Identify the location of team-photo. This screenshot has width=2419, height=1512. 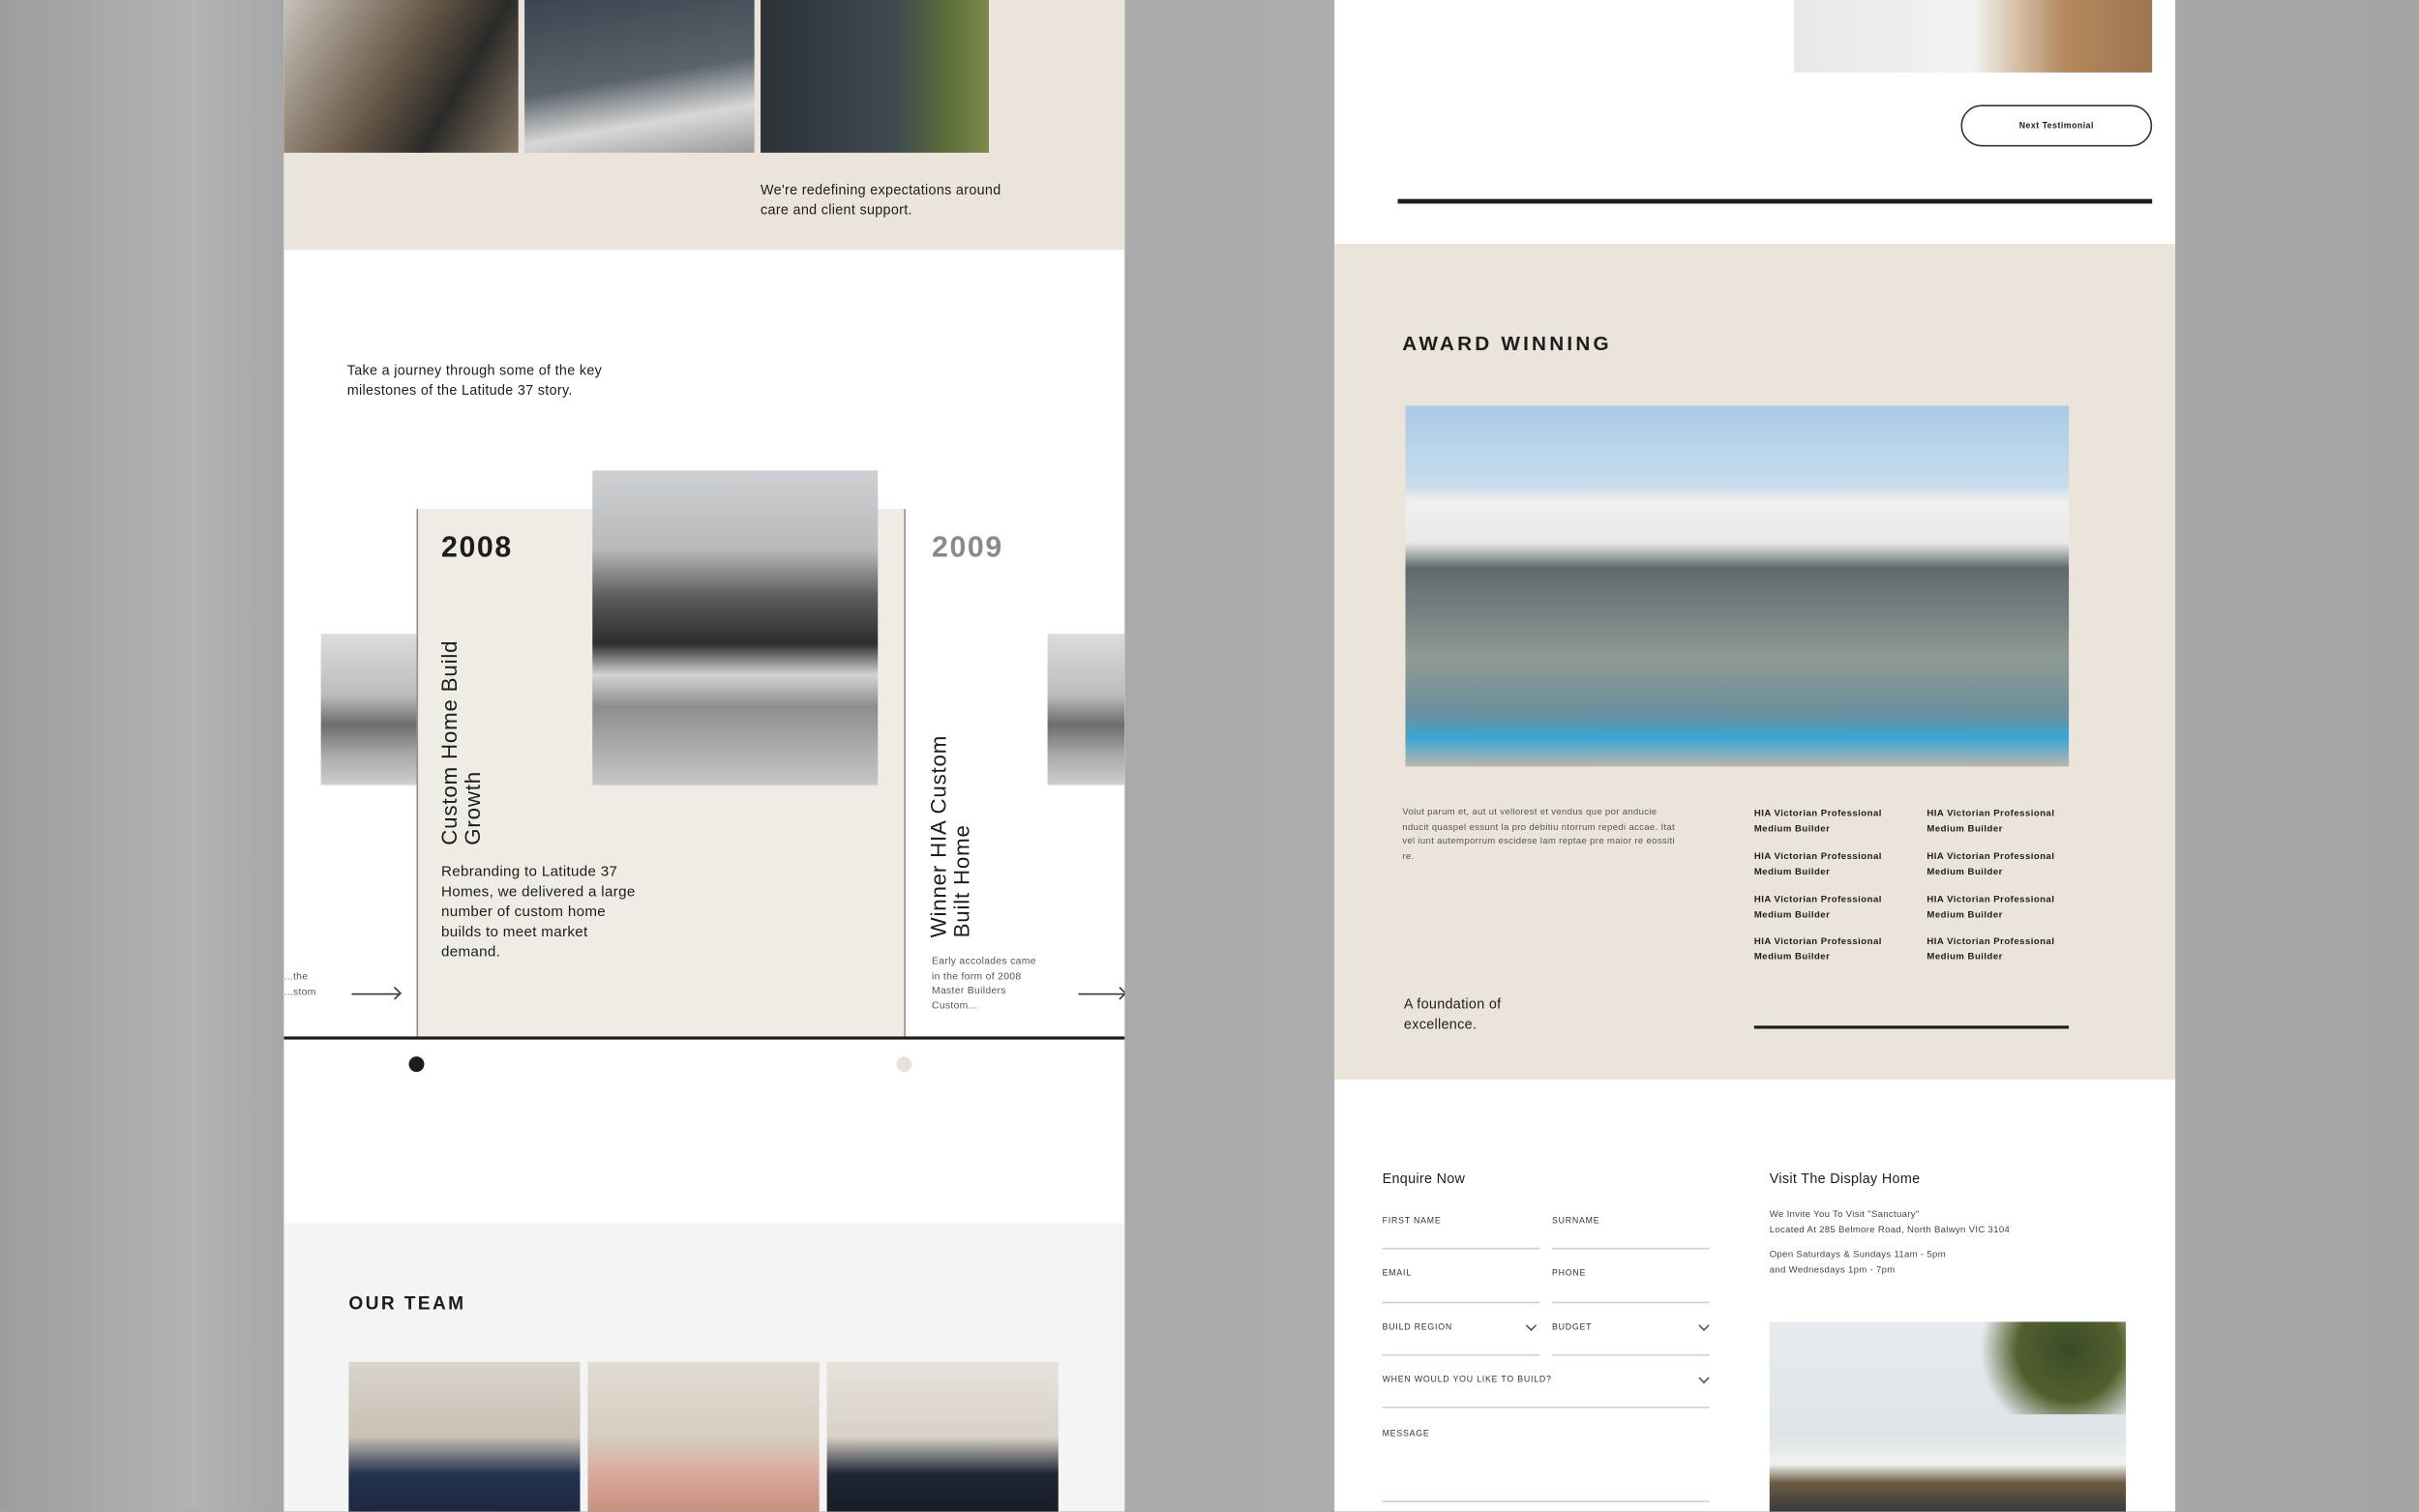
(401, 77).